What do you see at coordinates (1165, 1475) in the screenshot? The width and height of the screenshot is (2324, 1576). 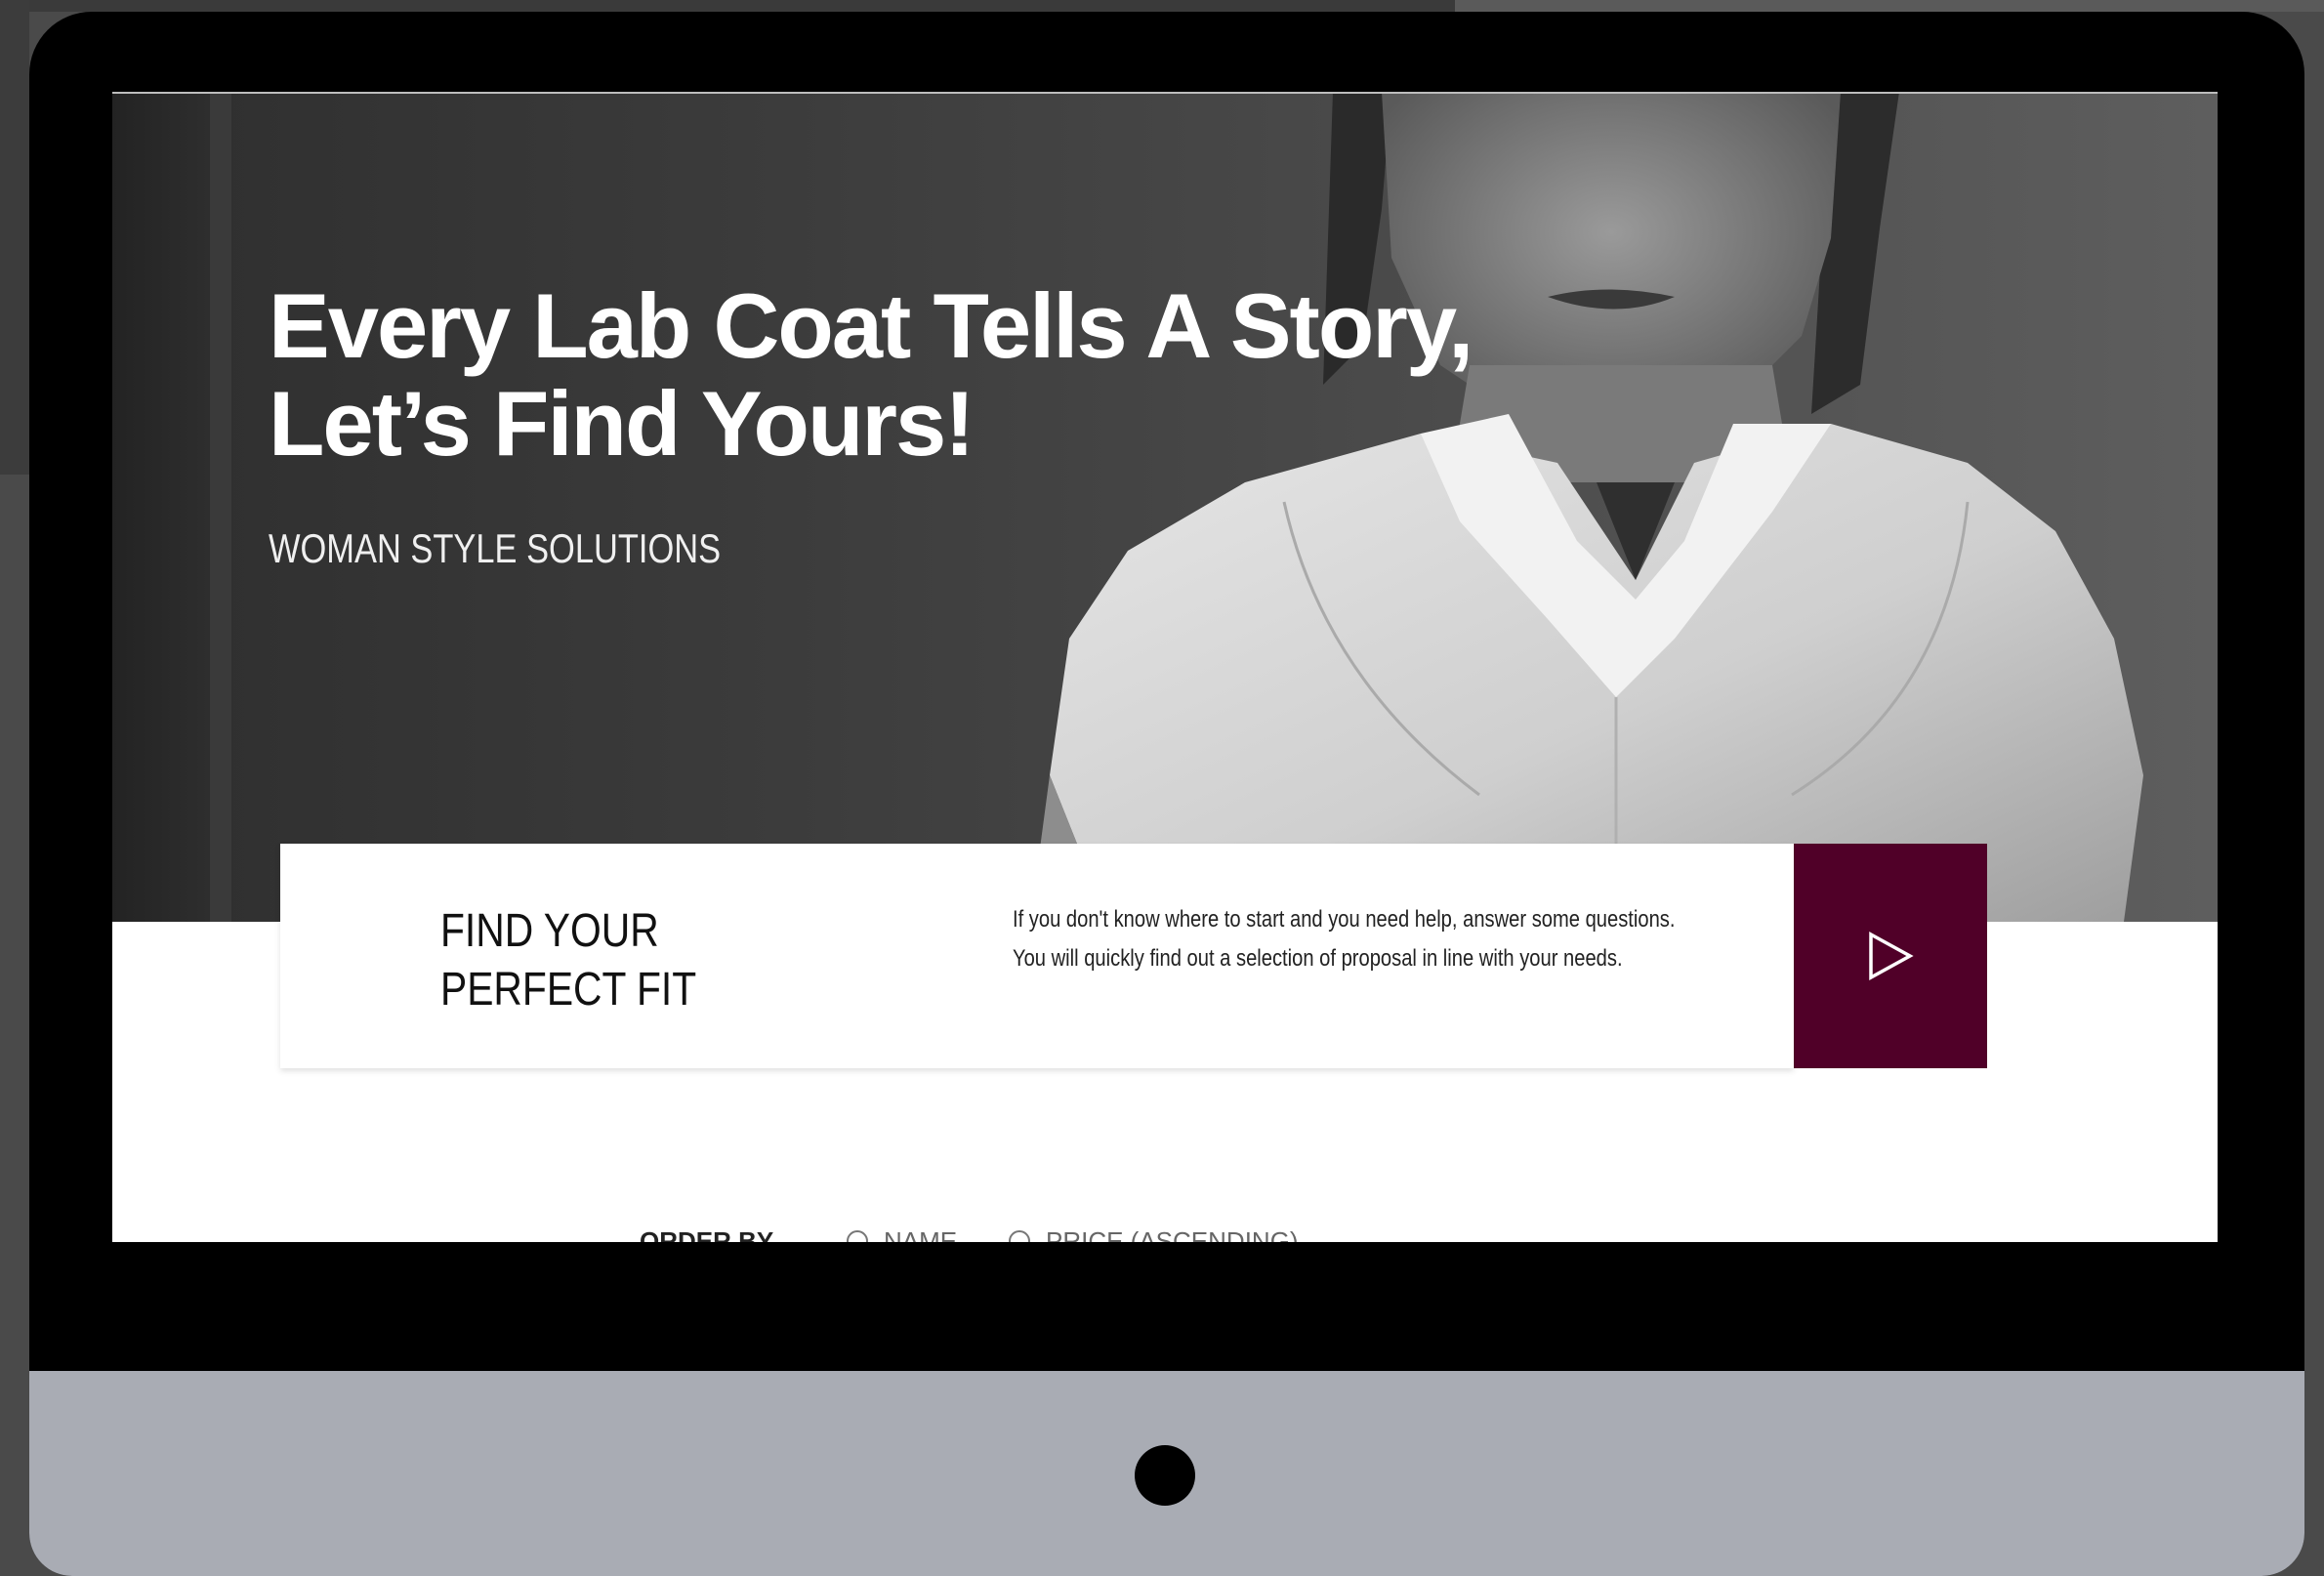 I see `camera-dot-icon` at bounding box center [1165, 1475].